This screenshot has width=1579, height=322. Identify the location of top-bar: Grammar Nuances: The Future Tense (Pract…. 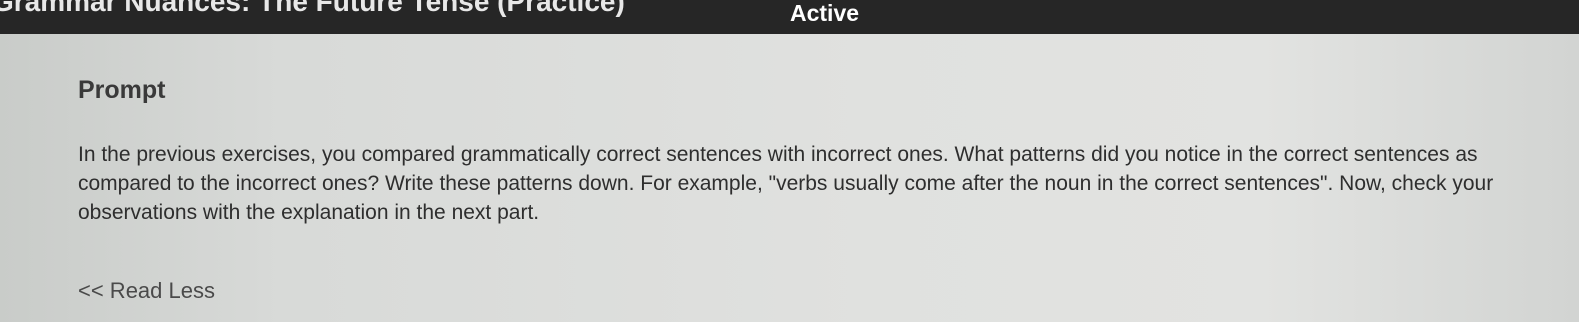
(789, 17).